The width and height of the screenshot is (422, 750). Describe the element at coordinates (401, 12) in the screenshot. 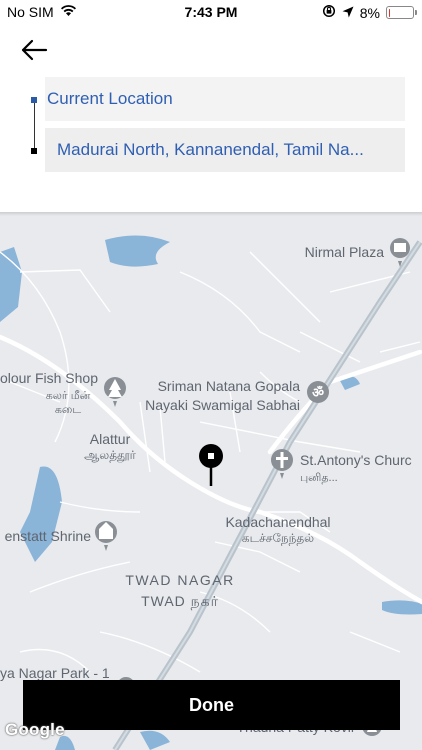

I see `battery-icon` at that location.